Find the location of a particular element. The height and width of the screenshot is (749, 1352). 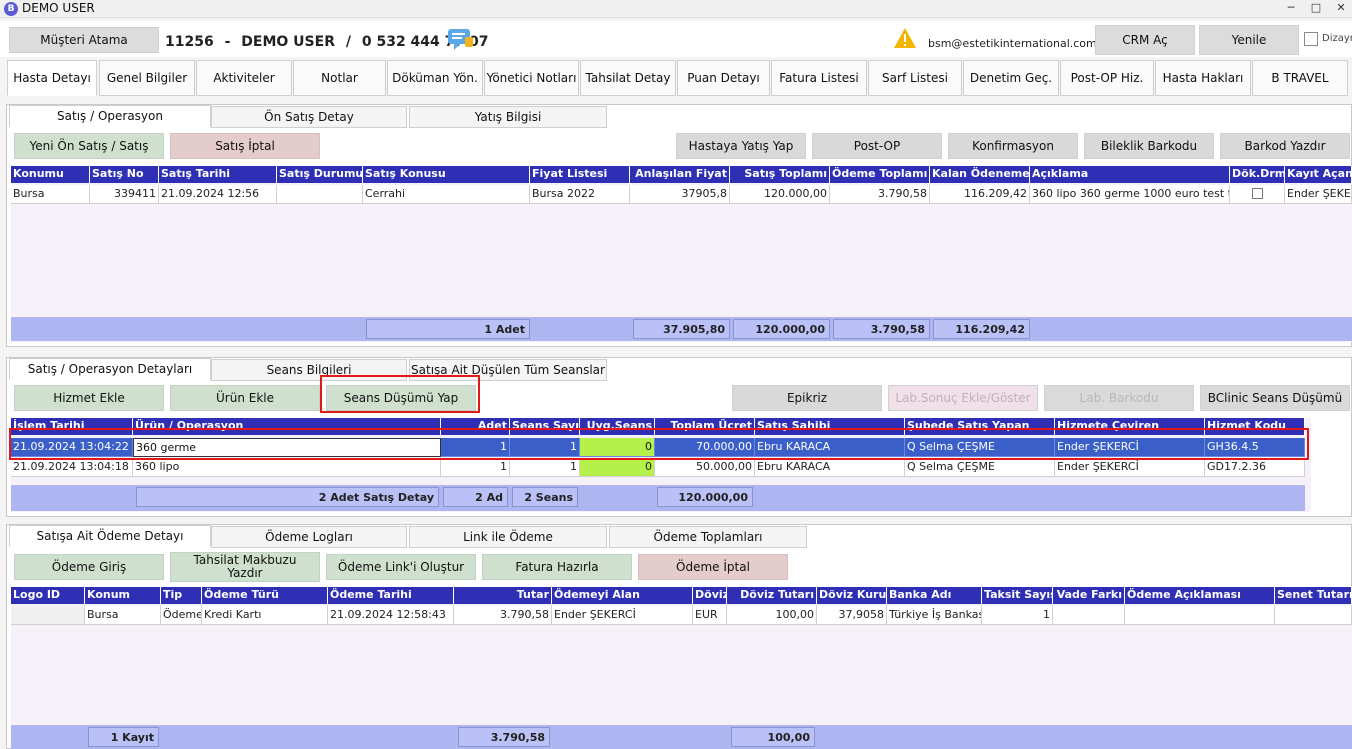

minimize-button: ─ is located at coordinates (1291, 8).